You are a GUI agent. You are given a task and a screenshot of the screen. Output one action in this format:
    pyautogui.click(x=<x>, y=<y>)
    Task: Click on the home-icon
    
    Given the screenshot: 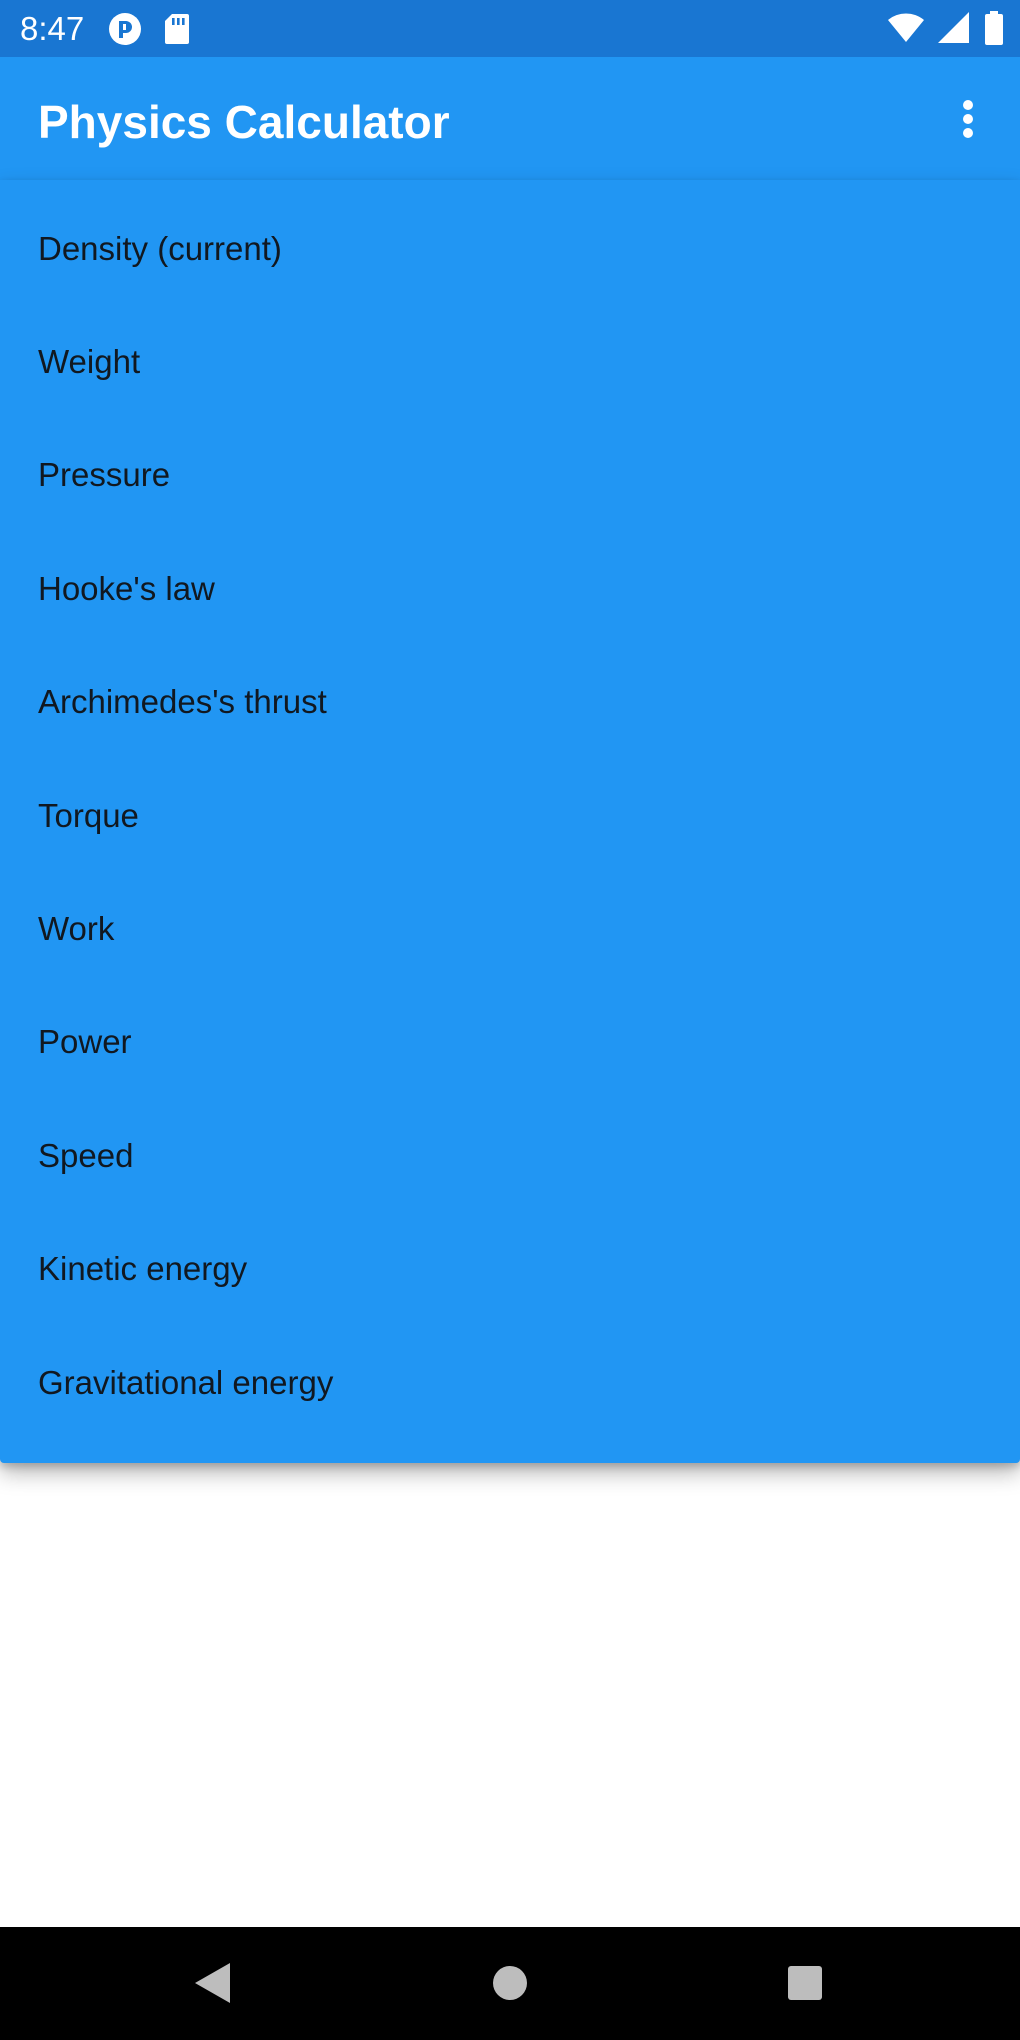 What is the action you would take?
    pyautogui.click(x=510, y=1983)
    